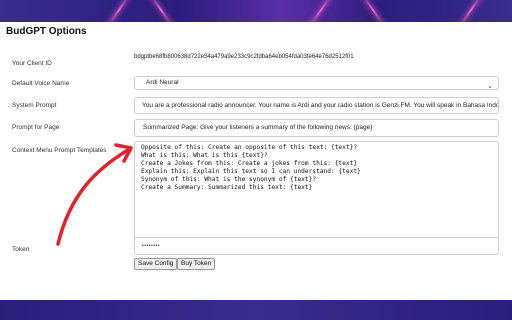 This screenshot has width=512, height=320. I want to click on page-prompt-label: Prompt for Page, so click(36, 127).